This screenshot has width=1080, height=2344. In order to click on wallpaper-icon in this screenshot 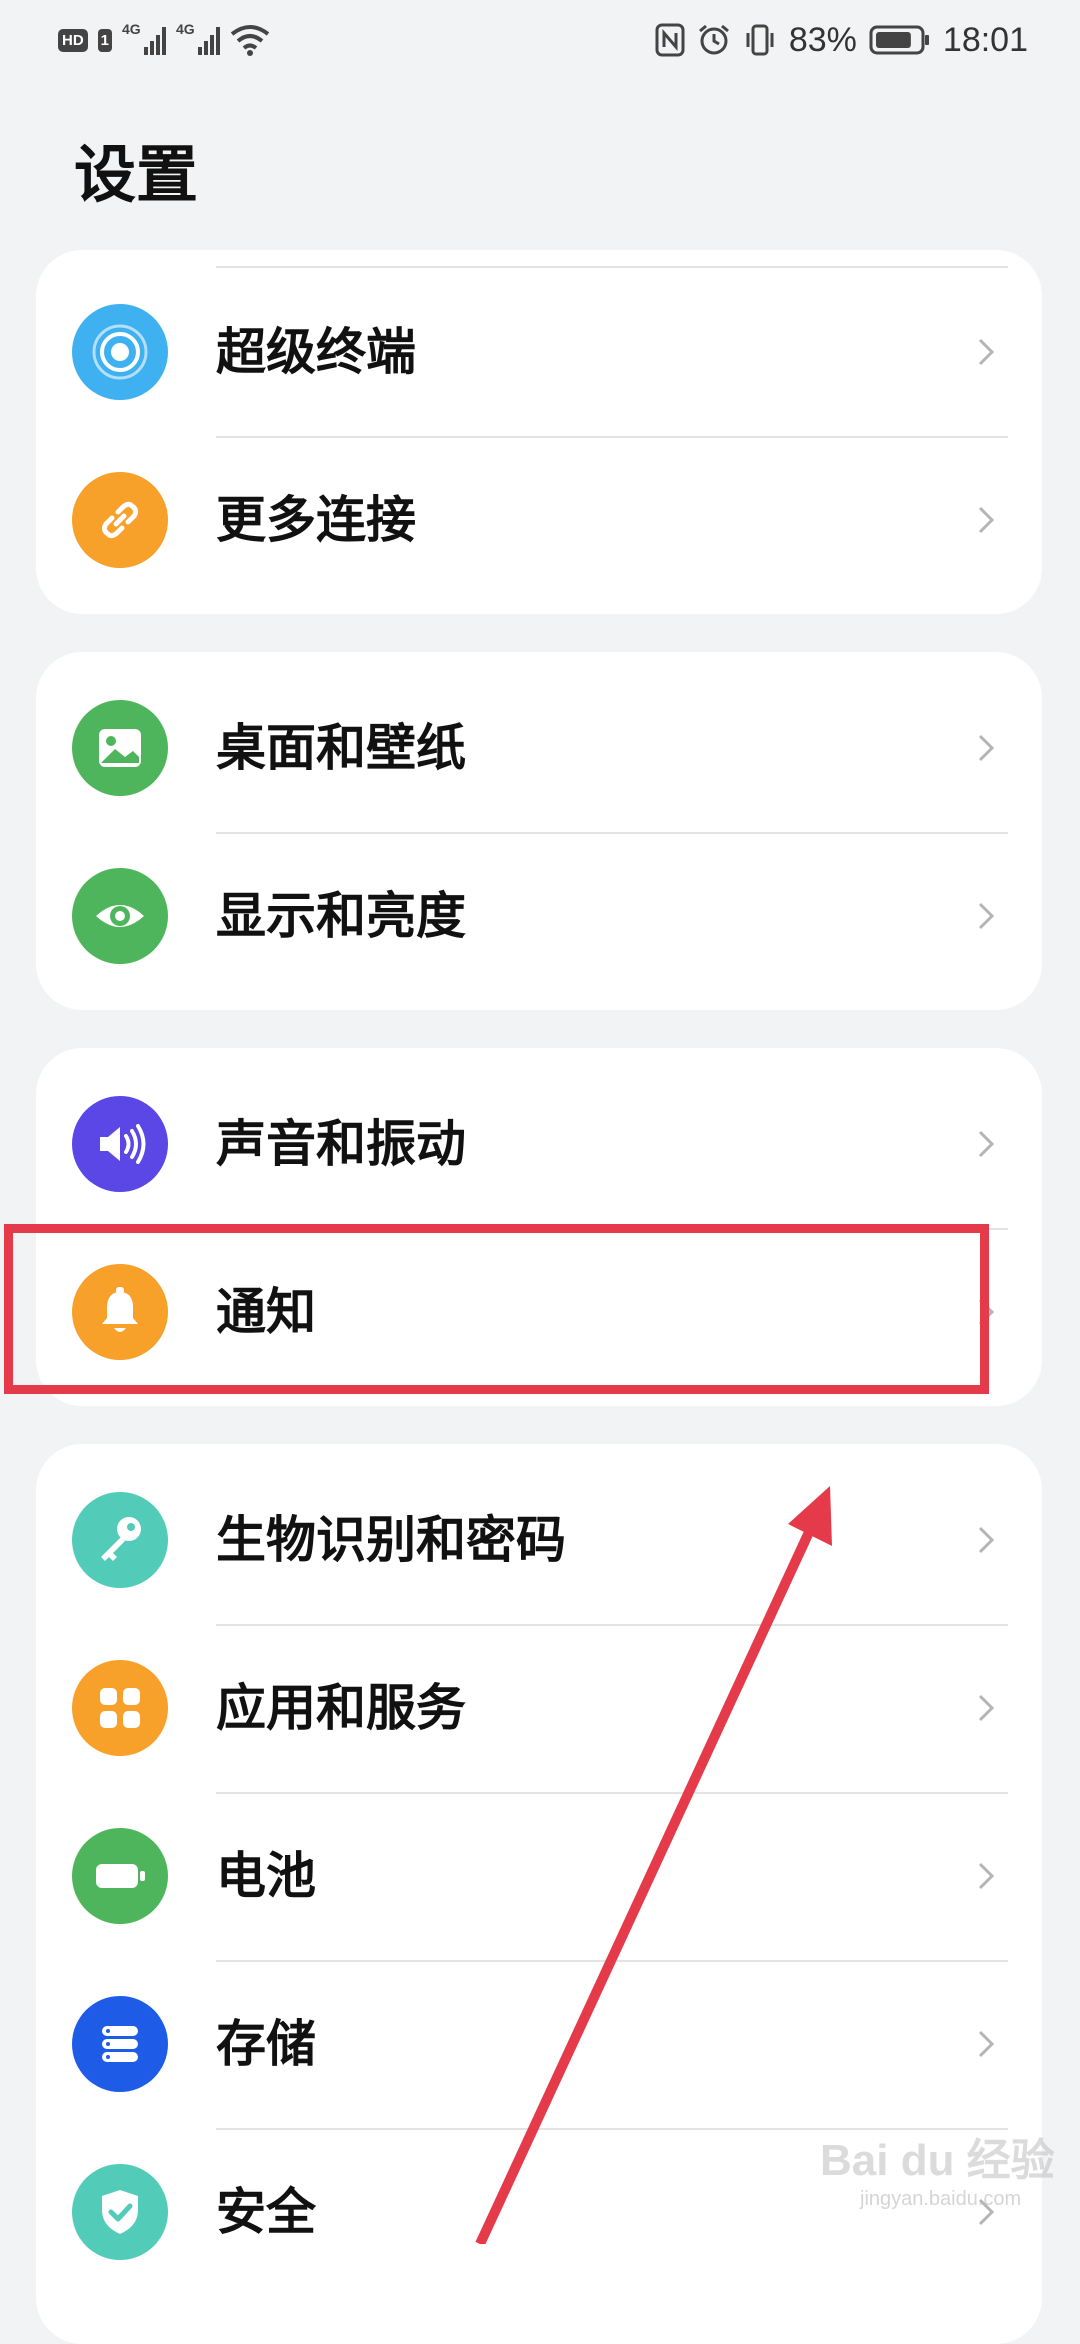, I will do `click(120, 748)`.